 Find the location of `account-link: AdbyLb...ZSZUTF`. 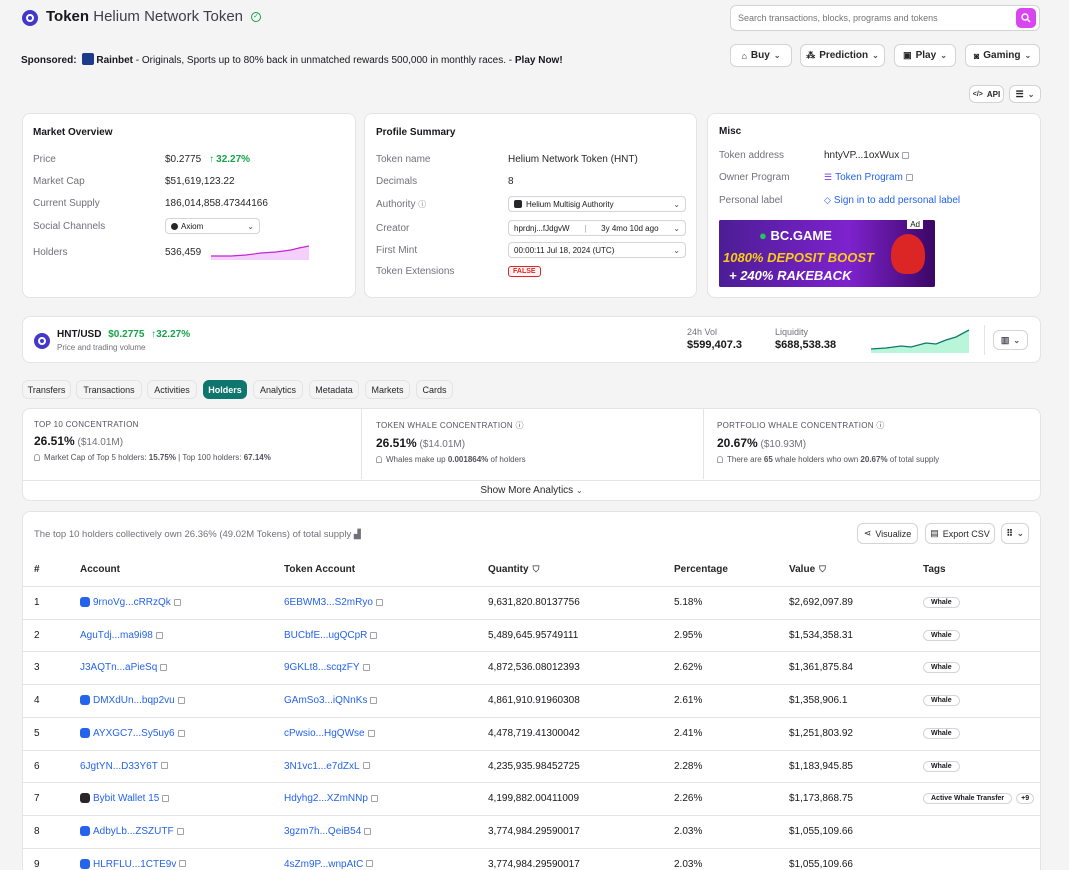

account-link: AdbyLb...ZSZUTF is located at coordinates (133, 831).